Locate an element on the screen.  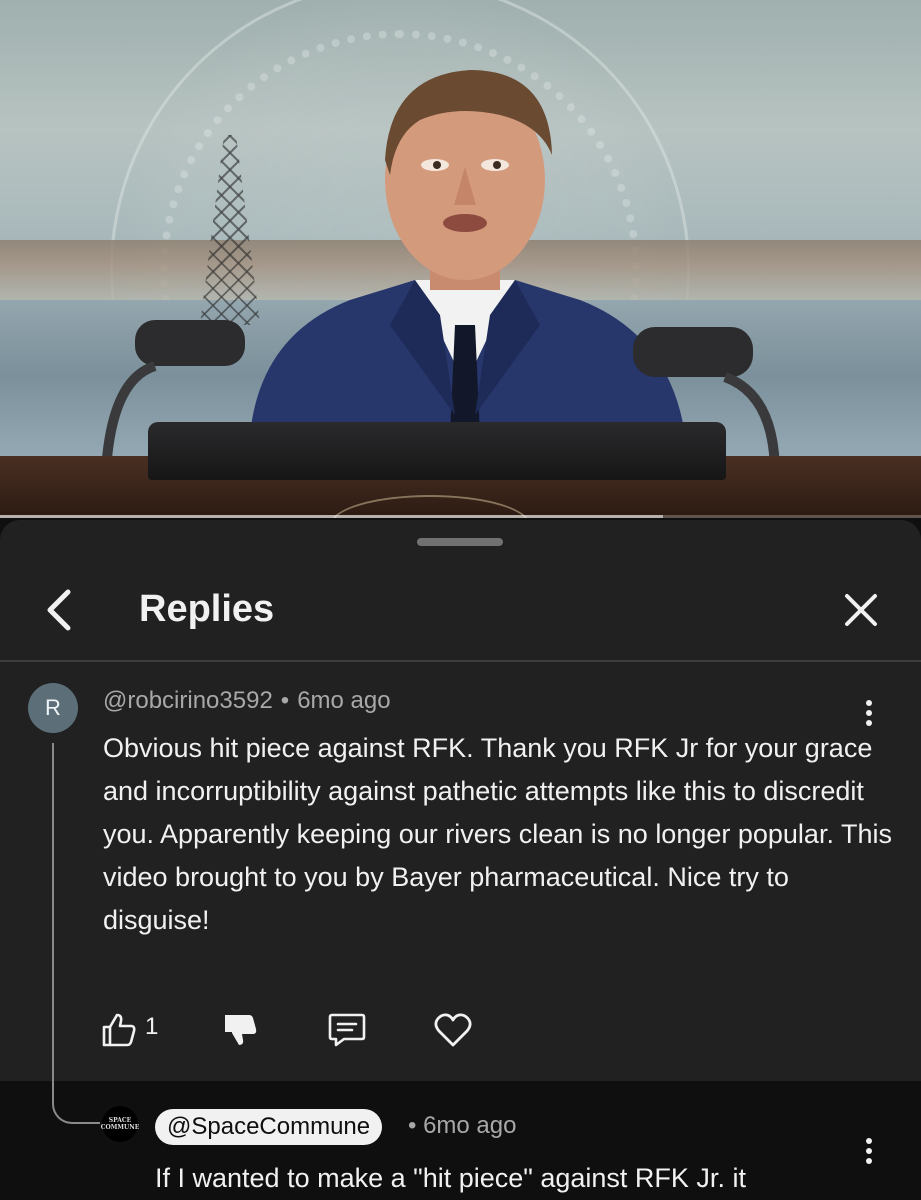
comment-author: @robcirino3592 is located at coordinates (188, 700).